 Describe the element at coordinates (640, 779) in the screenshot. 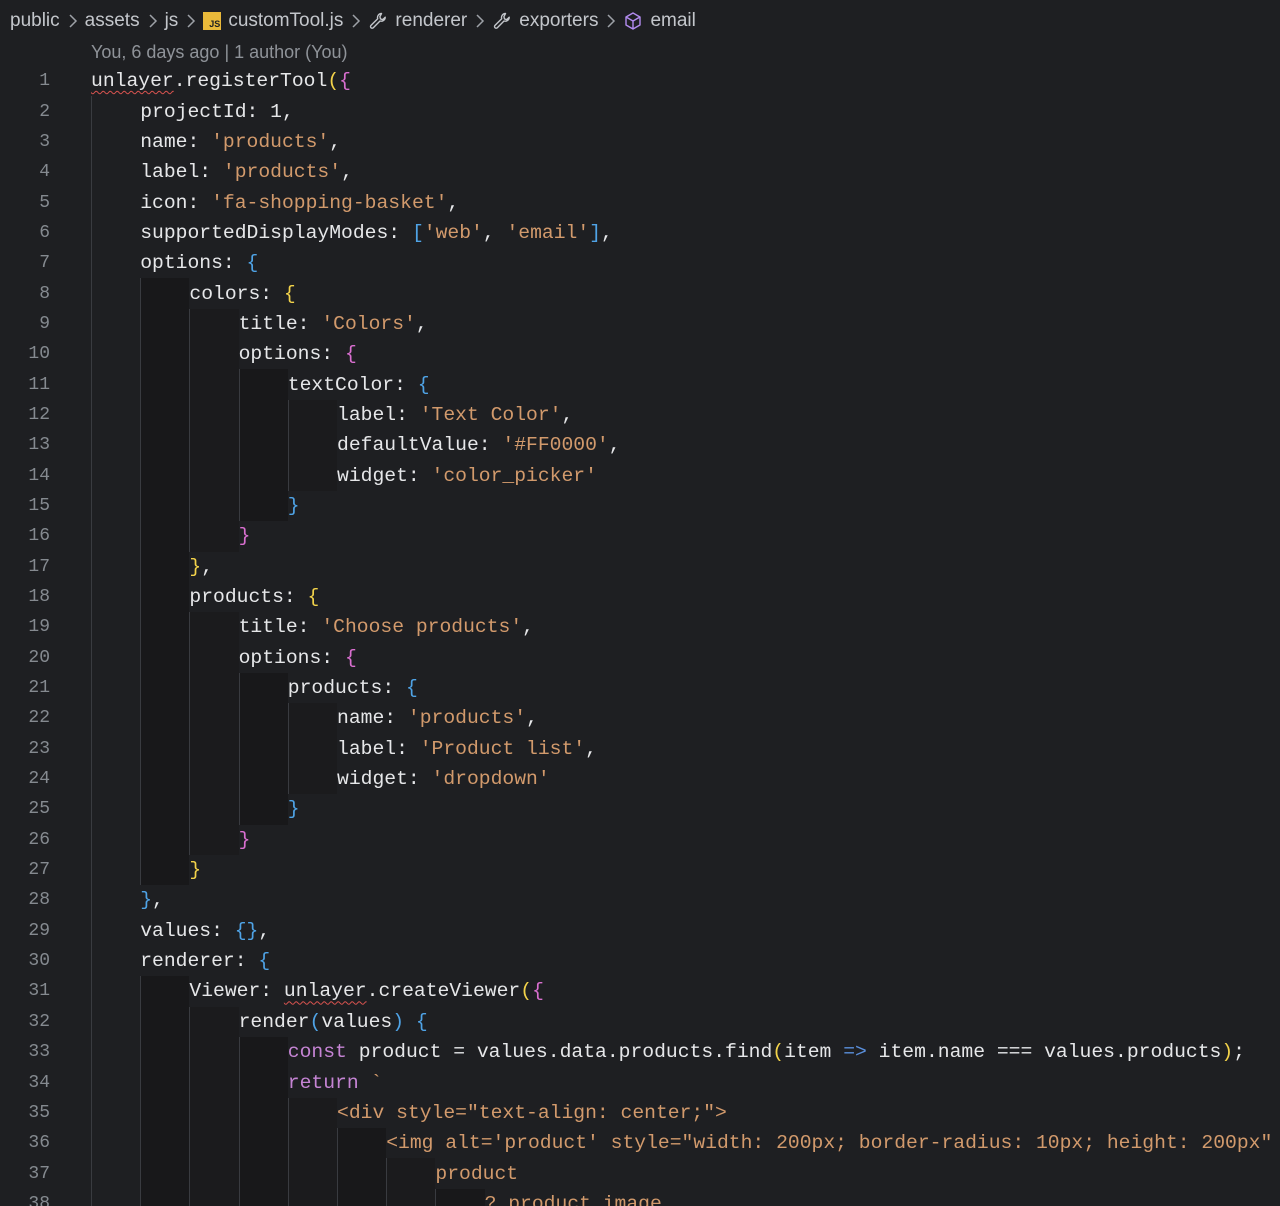

I see `code-line: 24 widget: 'dropdown'` at that location.